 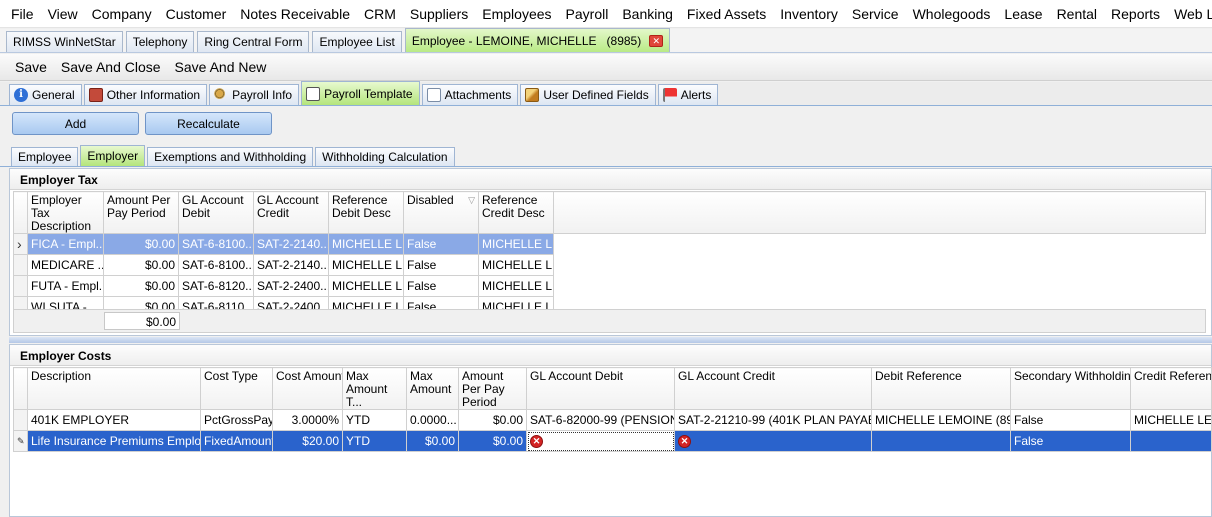 I want to click on doc-tab-telephony: Telephony, so click(x=160, y=41).